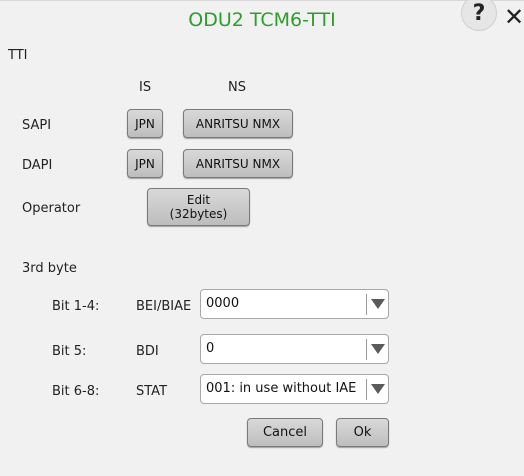 This screenshot has height=476, width=524. I want to click on close-icon: ✕, so click(514, 17).